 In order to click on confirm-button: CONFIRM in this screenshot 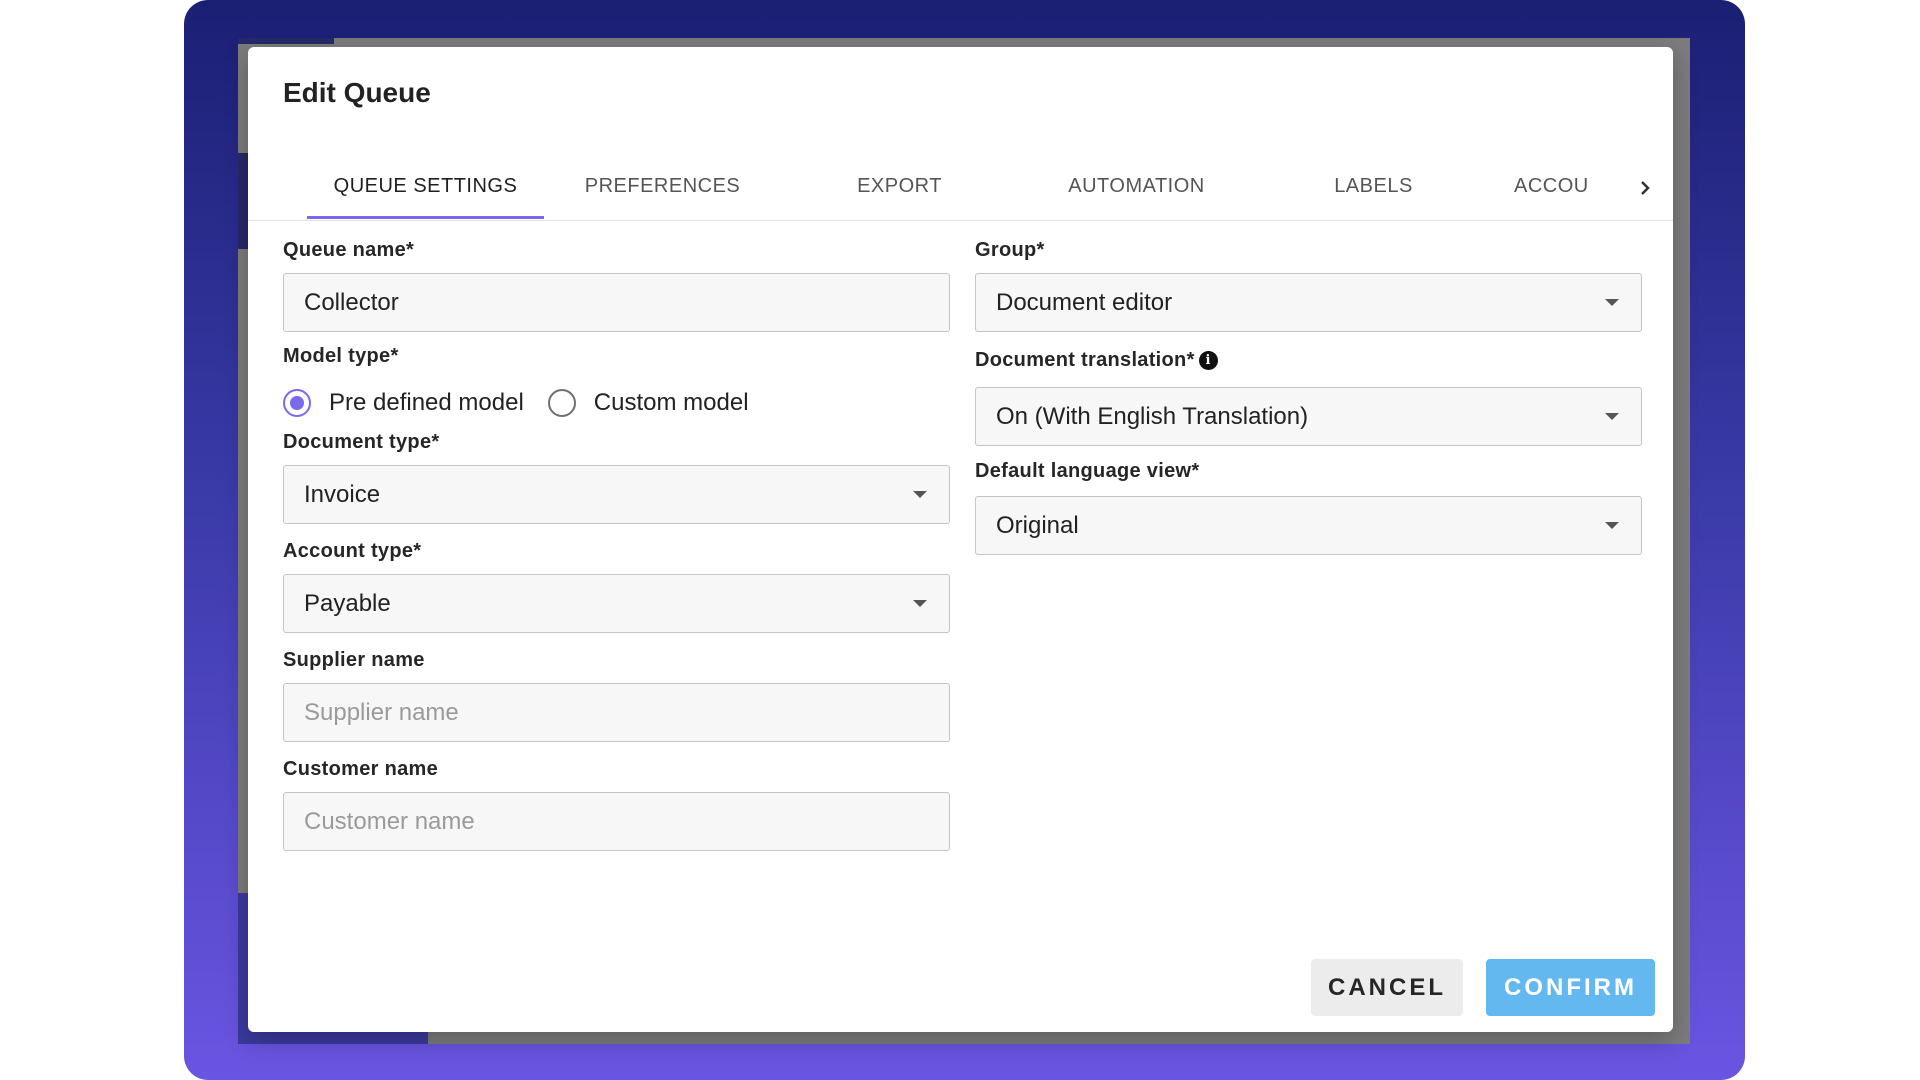, I will do `click(1570, 987)`.